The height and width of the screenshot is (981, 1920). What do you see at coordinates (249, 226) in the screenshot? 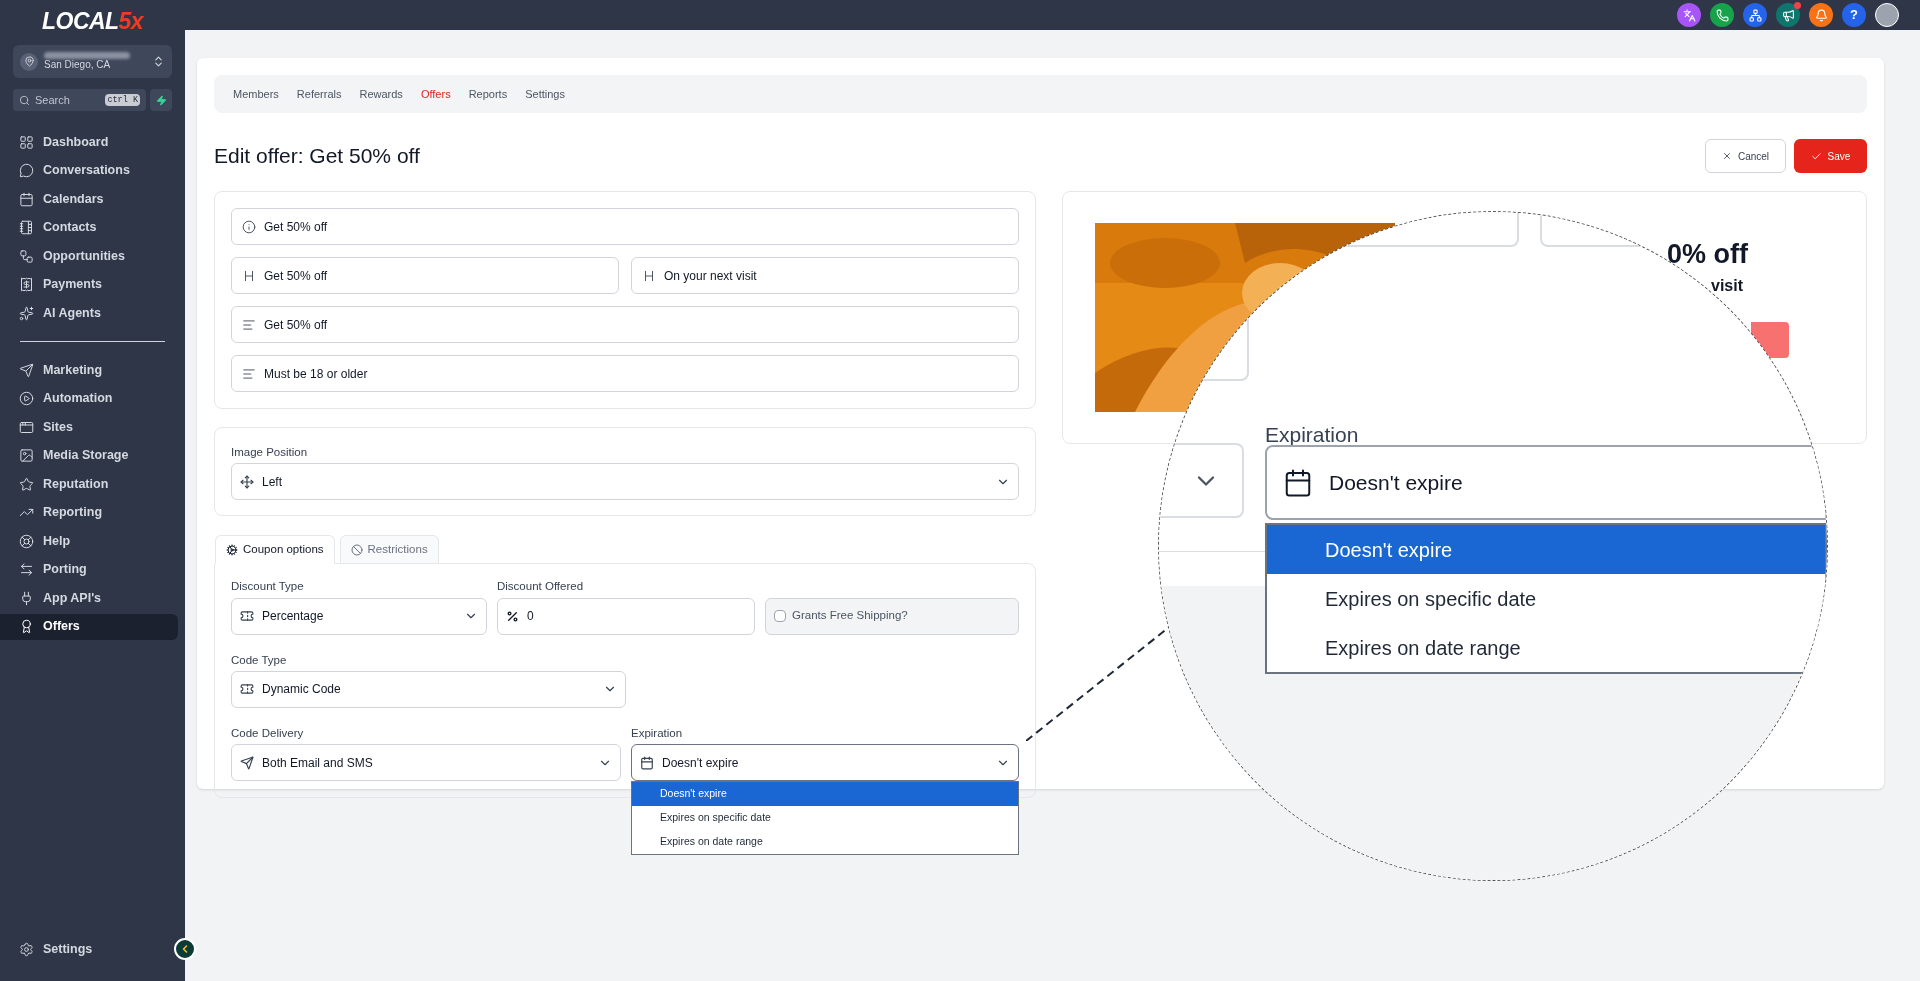
I see `info-icon` at bounding box center [249, 226].